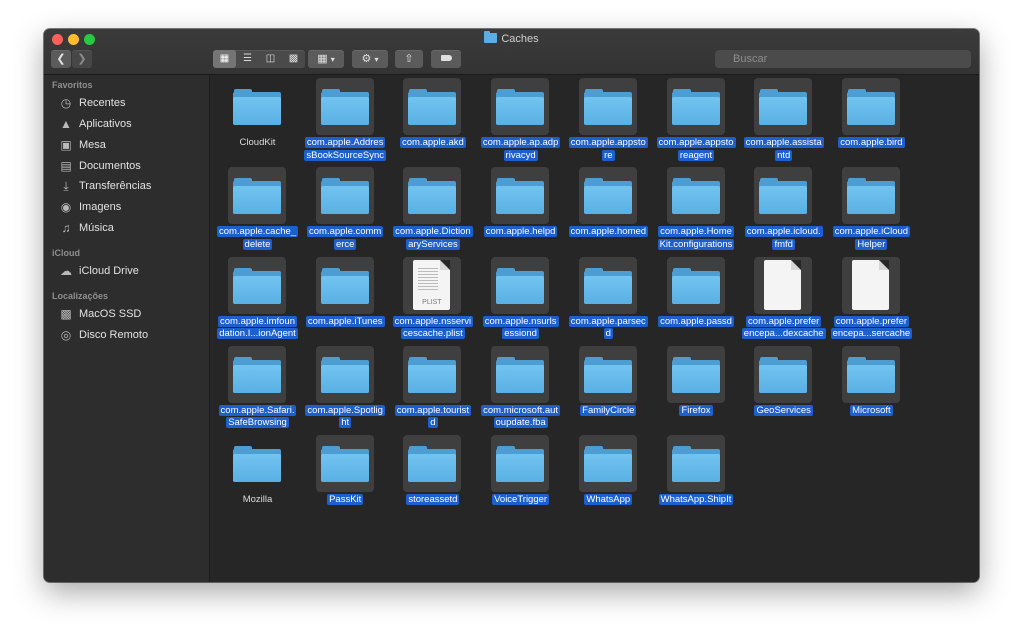 This screenshot has width=1024, height=642. What do you see at coordinates (696, 477) in the screenshot?
I see `file-item: WhatsApp.ShipIt` at bounding box center [696, 477].